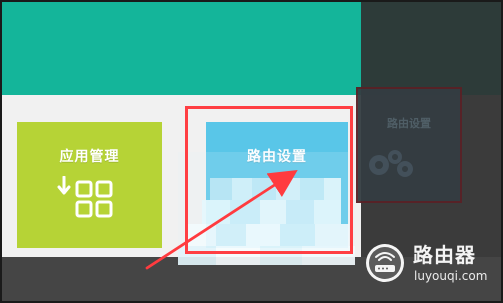 This screenshot has width=503, height=303. I want to click on shadow-route-settings-tile: 路由设置, so click(409, 145).